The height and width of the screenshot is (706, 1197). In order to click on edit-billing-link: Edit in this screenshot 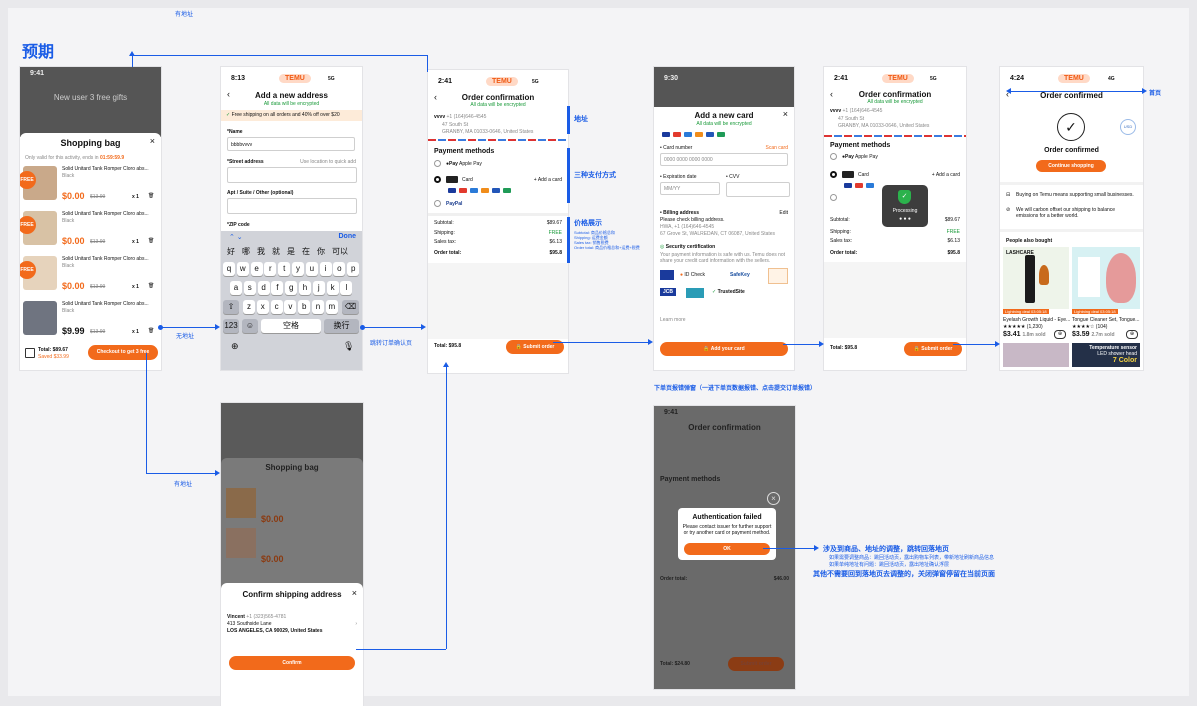, I will do `click(783, 213)`.